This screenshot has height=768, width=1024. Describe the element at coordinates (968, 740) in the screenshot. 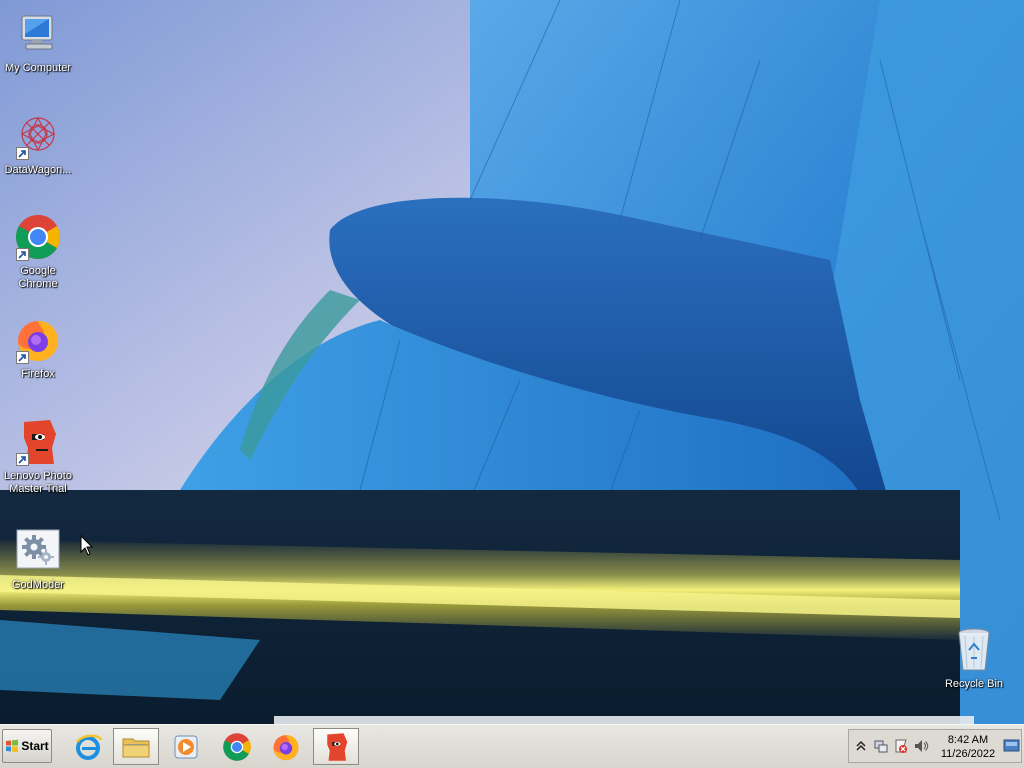

I see `clock-time: 8:42 AM` at that location.